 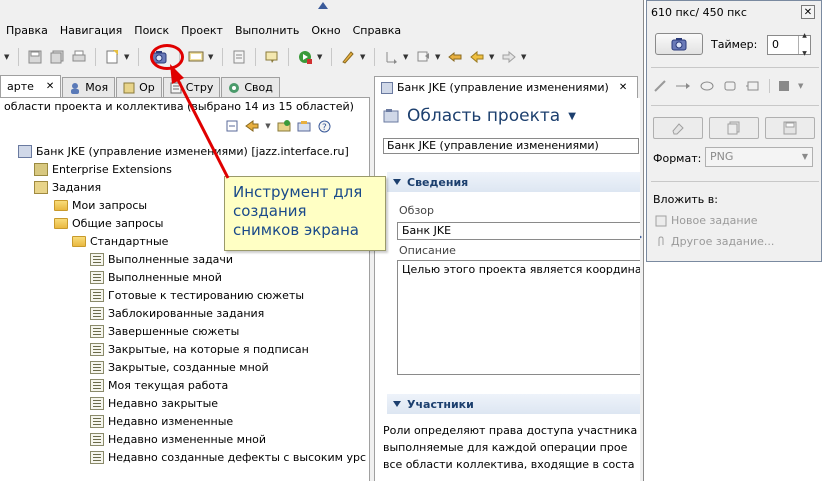 I want to click on back-icon, so click(x=477, y=57).